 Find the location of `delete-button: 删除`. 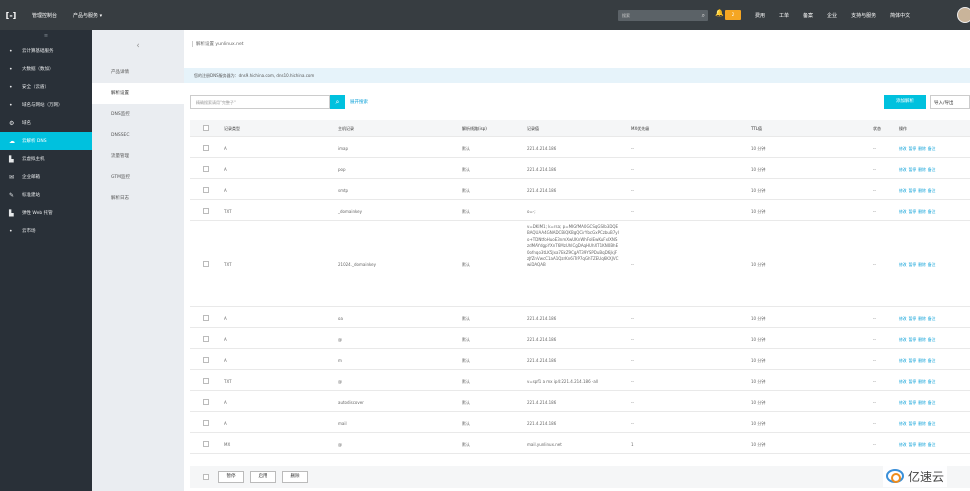

delete-button: 删除 is located at coordinates (295, 477).